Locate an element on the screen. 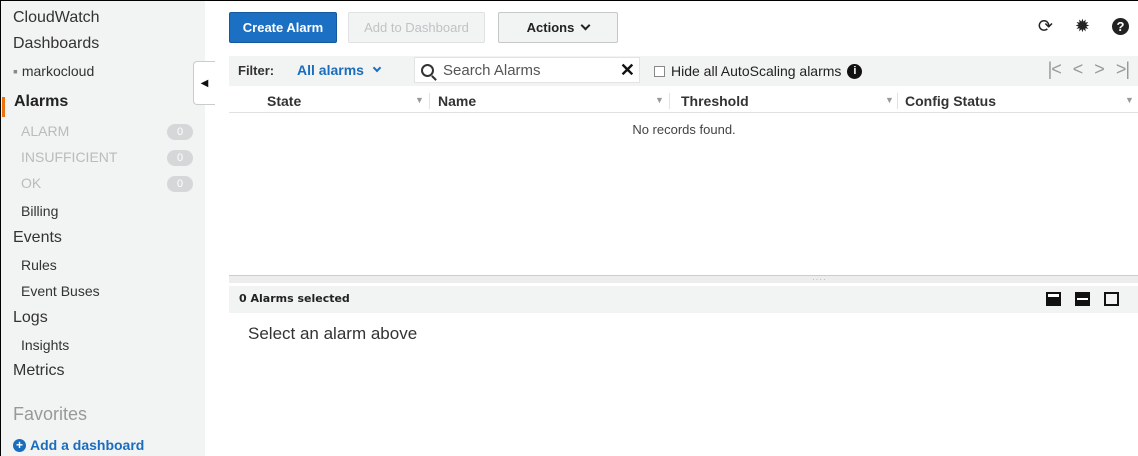 The image size is (1138, 456). add-to-dashboard-button: Add to Dashboard is located at coordinates (416, 27).